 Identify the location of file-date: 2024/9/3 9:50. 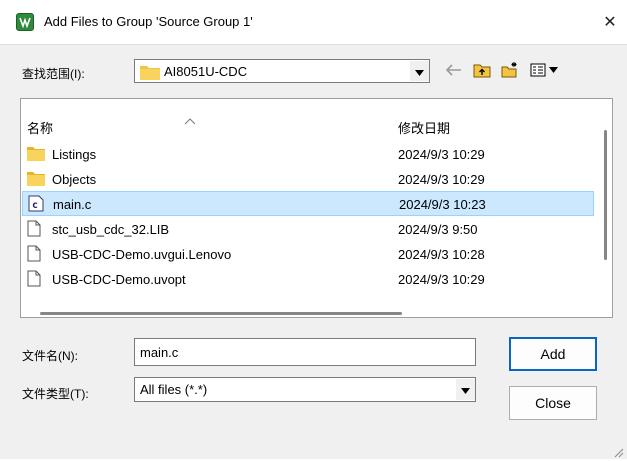
(438, 229).